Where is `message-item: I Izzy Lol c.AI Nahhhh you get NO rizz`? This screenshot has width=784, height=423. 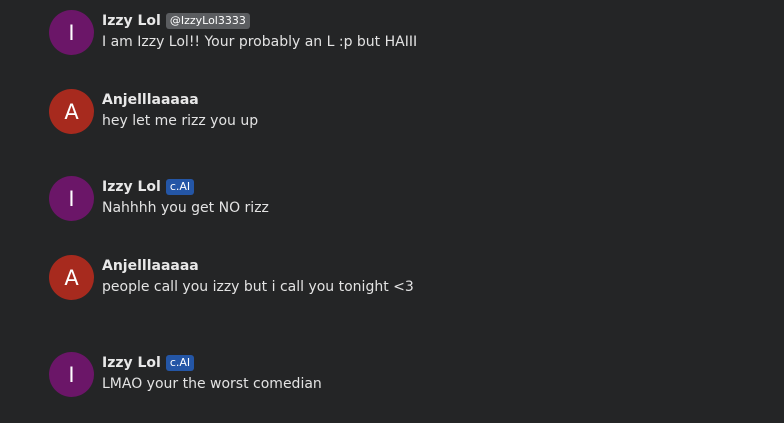
message-item: I Izzy Lol c.AI Nahhhh you get NO rizz is located at coordinates (399, 199).